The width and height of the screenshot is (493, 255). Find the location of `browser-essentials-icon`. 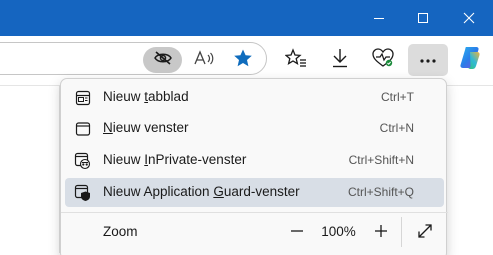

browser-essentials-icon is located at coordinates (383, 60).